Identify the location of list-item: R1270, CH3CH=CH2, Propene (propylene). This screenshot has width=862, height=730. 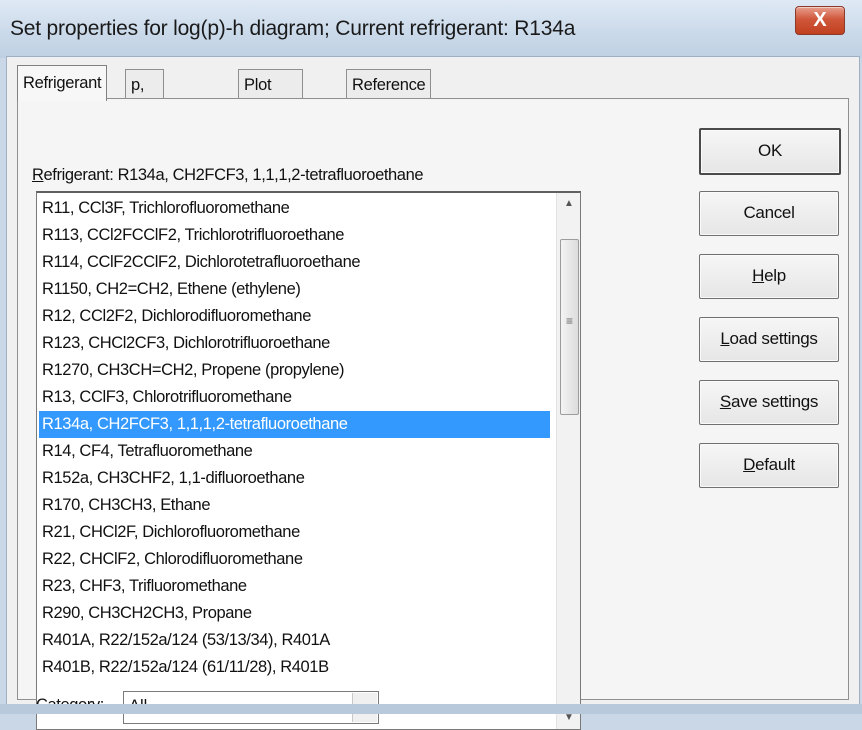
(294, 370).